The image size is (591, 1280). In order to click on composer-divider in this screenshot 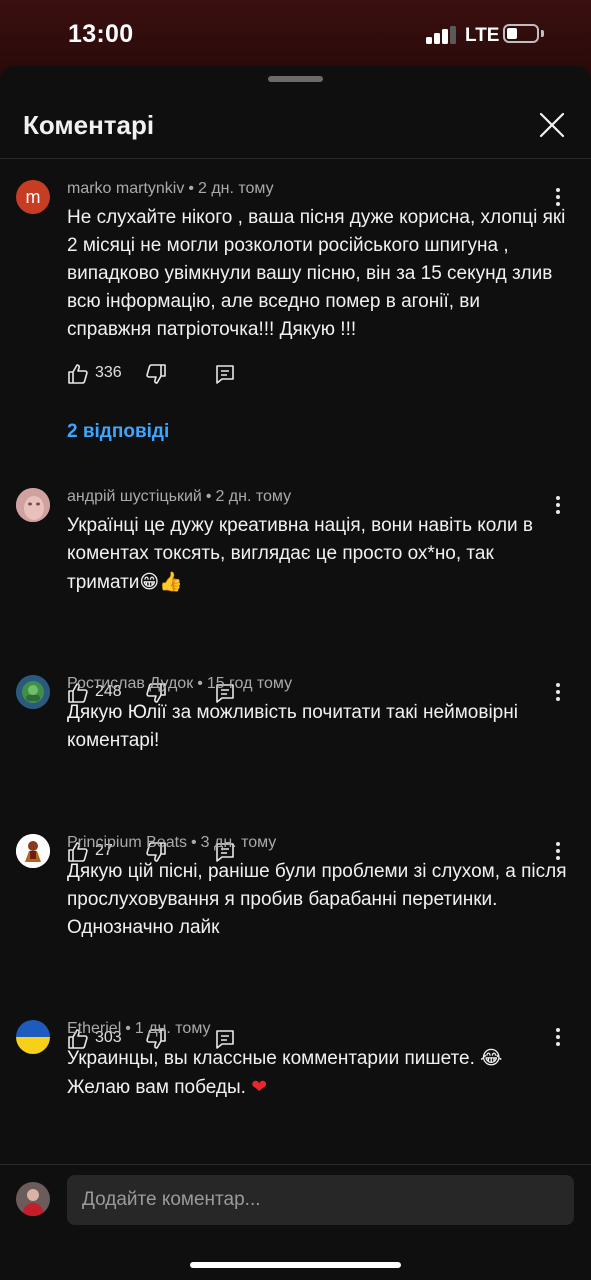, I will do `click(295, 1164)`.